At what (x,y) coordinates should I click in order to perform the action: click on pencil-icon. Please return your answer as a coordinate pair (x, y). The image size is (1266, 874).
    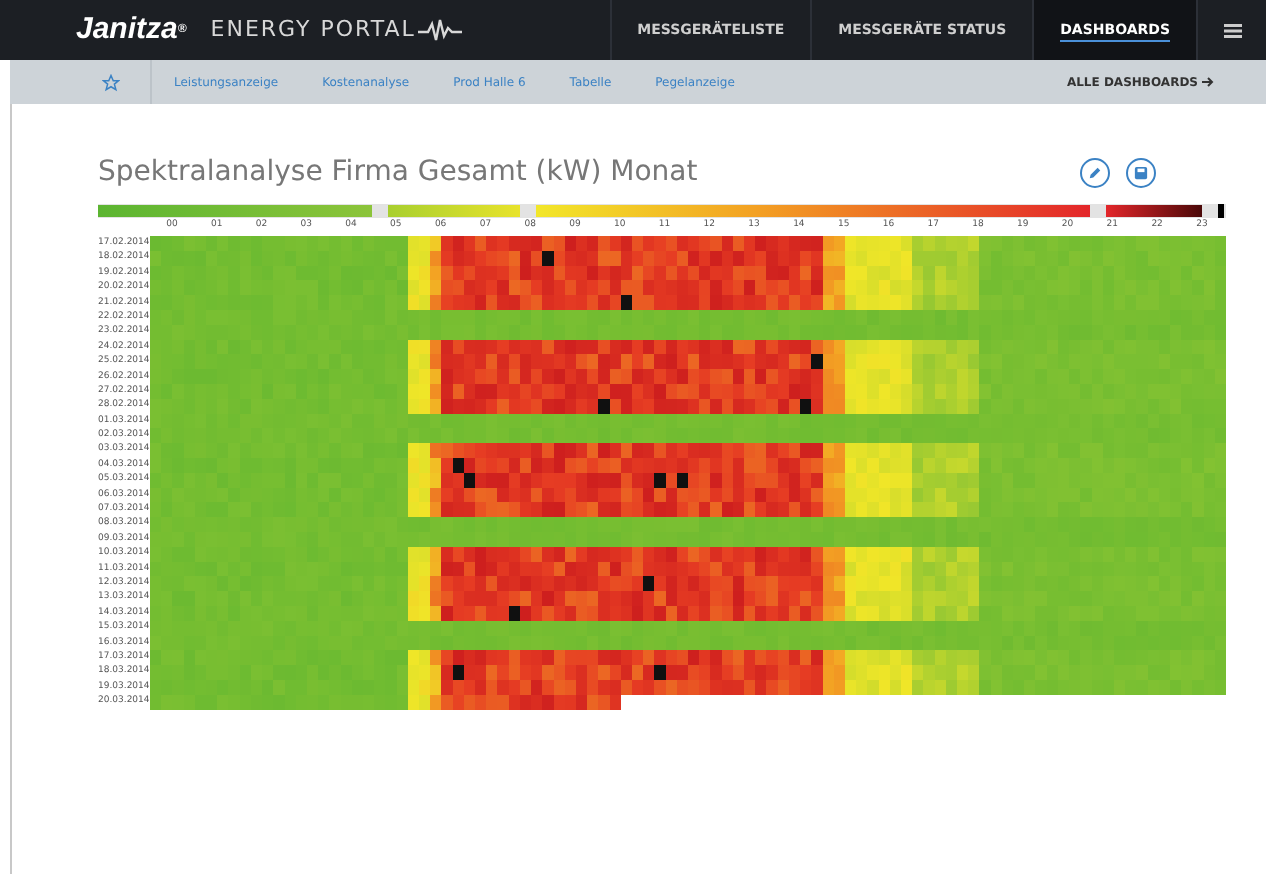
    Looking at the image, I should click on (1095, 172).